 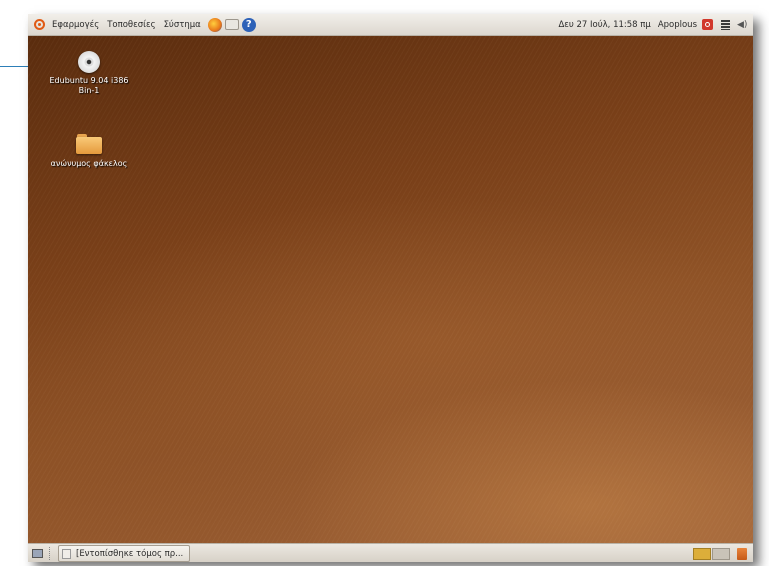 I want to click on menu-system: Σύστημα, so click(x=182, y=24).